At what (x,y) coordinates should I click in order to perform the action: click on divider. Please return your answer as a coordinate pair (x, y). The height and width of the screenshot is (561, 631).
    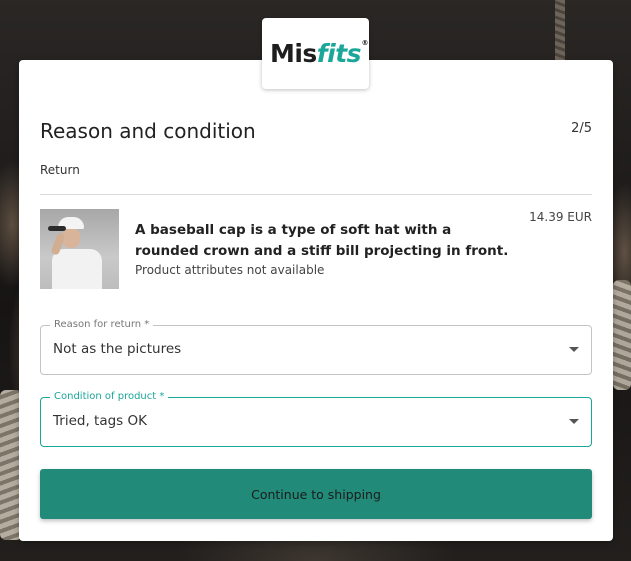
    Looking at the image, I should click on (316, 194).